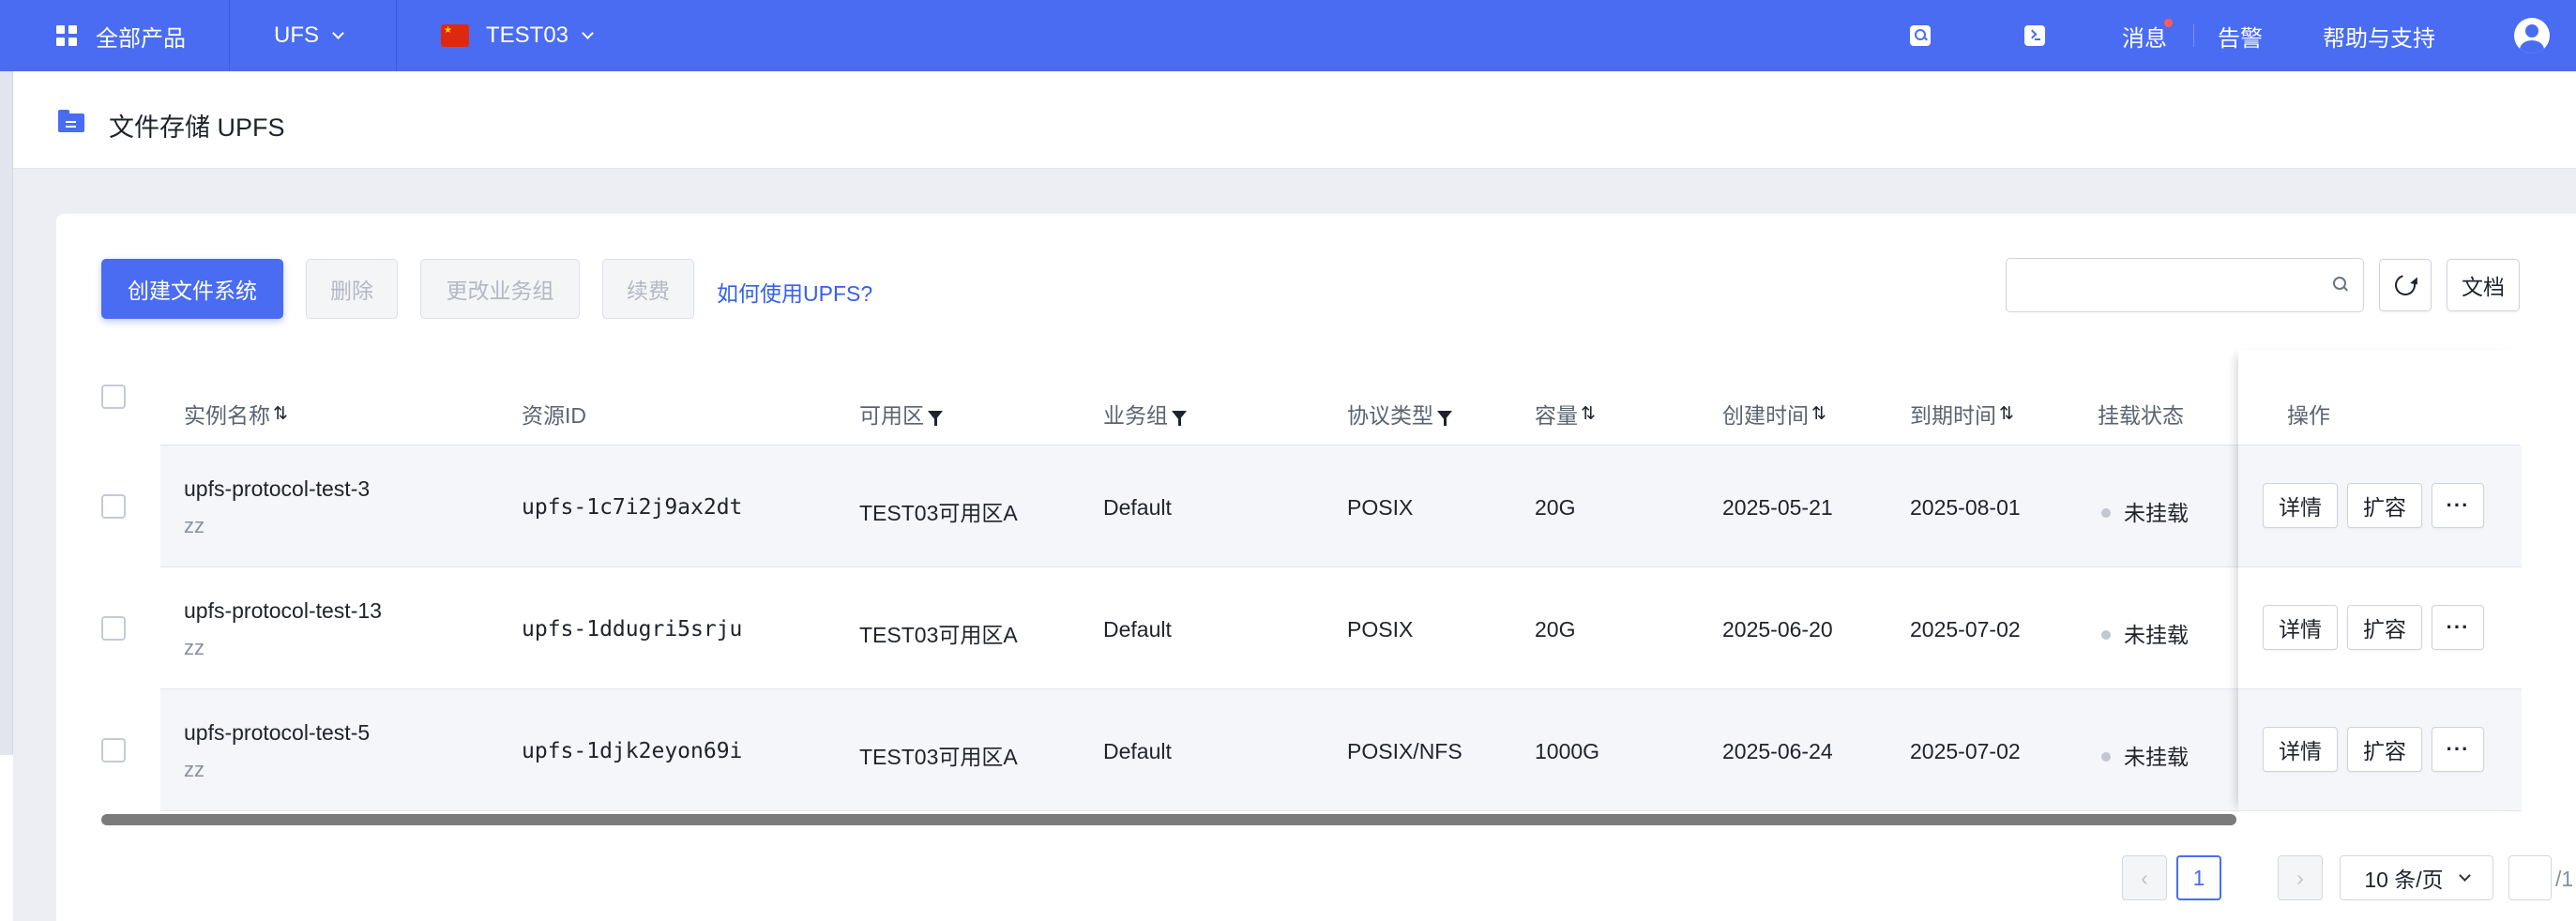  Describe the element at coordinates (2484, 285) in the screenshot. I see `docs-button: 文档` at that location.